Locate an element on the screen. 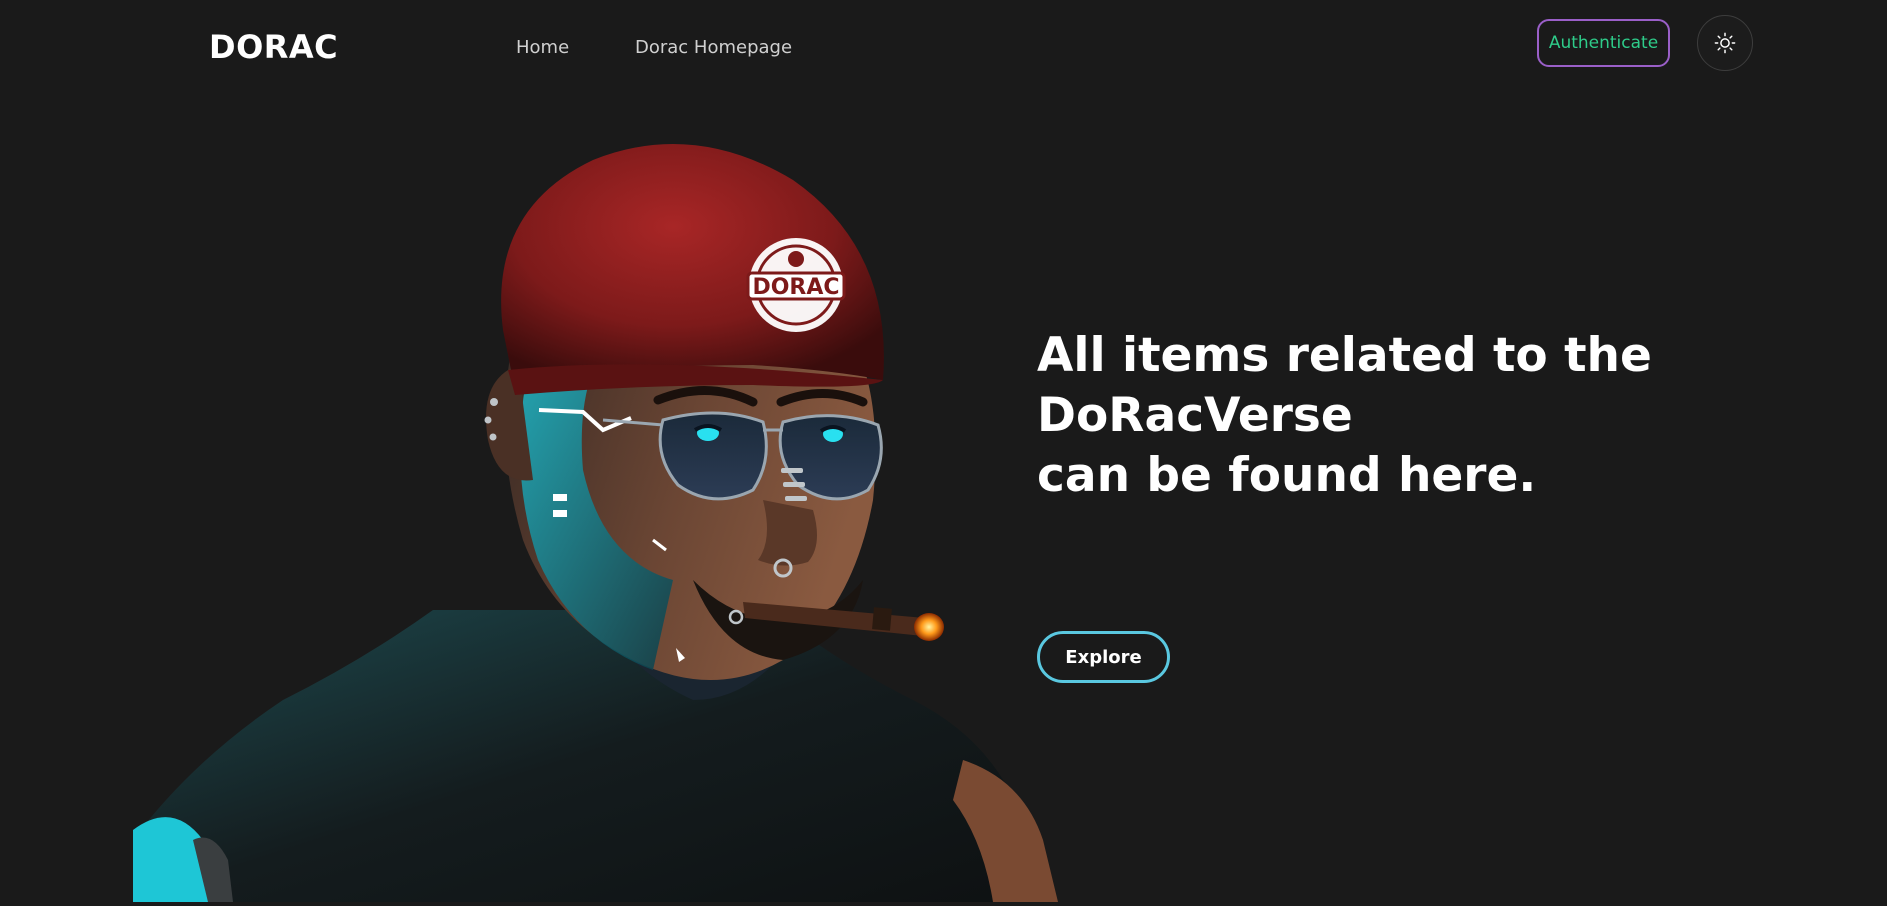  nav-link-dorac-homepage: Dorac Homepage is located at coordinates (713, 47).